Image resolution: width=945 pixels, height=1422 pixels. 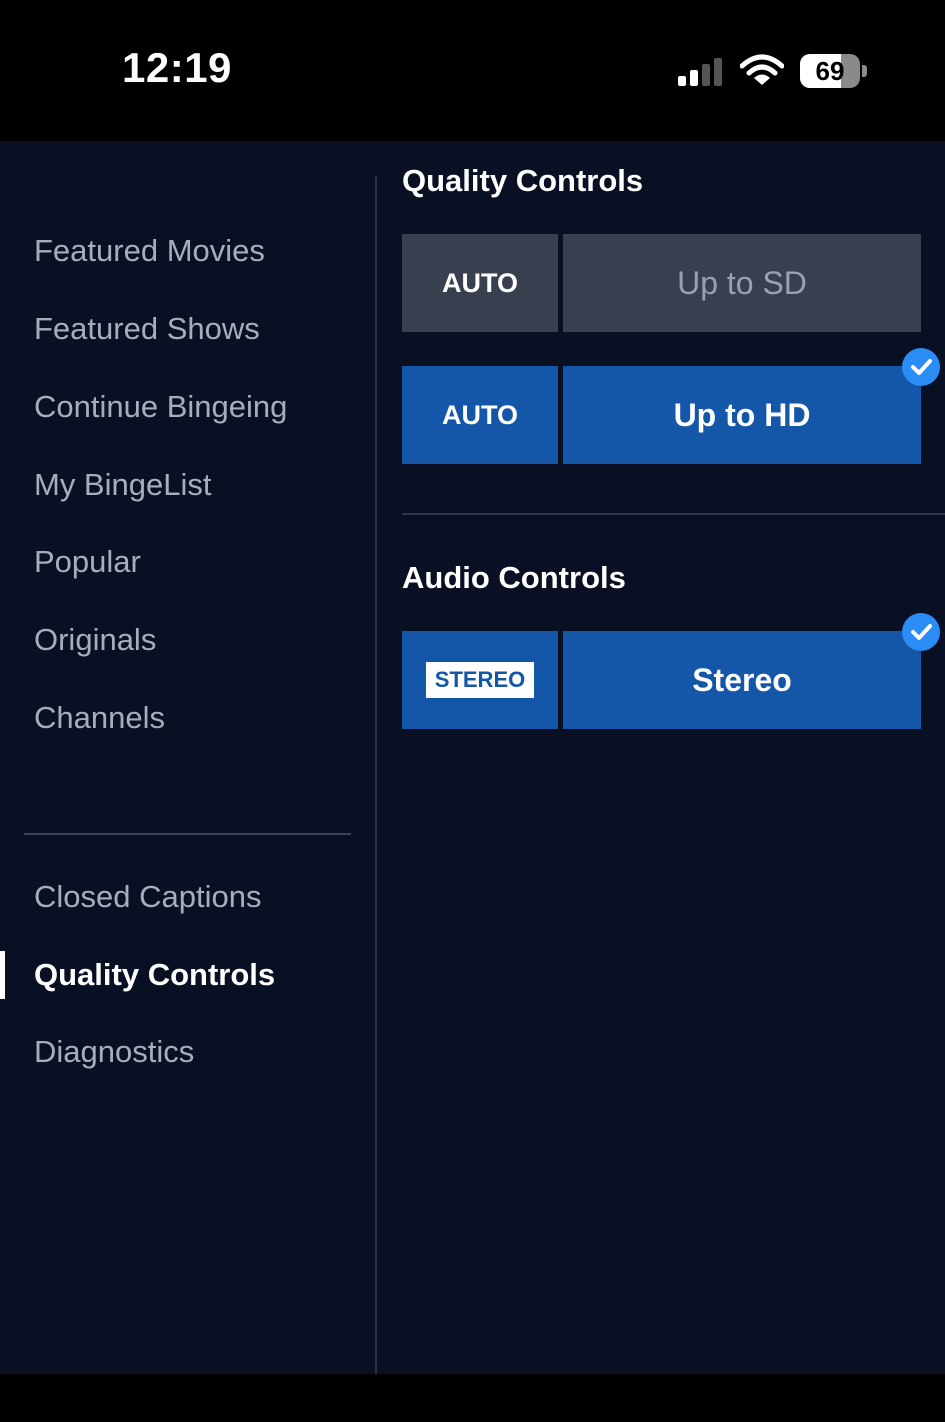 I want to click on status-bar: 12:19 69, so click(x=472, y=70).